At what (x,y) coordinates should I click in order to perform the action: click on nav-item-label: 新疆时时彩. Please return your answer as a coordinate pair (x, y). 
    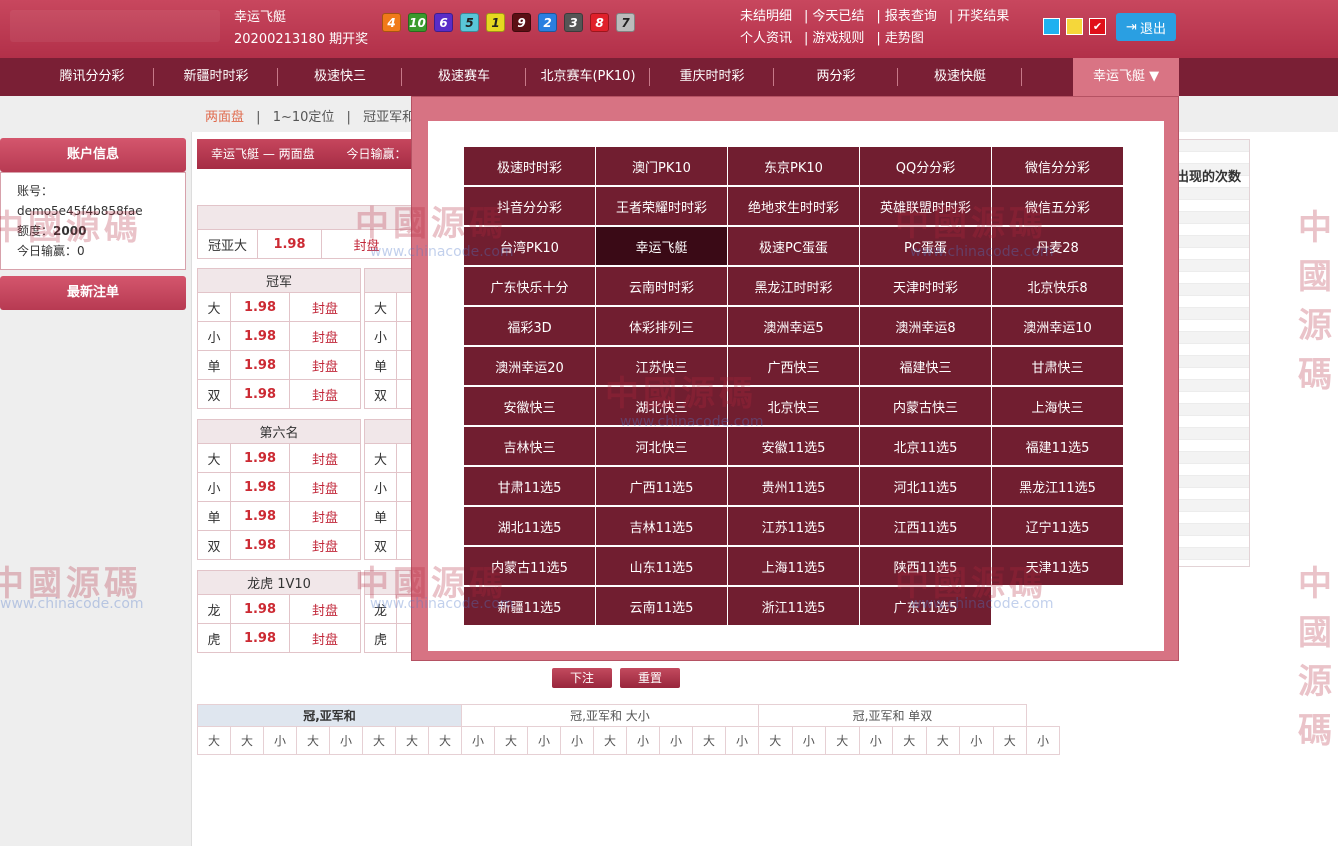
    Looking at the image, I should click on (216, 76).